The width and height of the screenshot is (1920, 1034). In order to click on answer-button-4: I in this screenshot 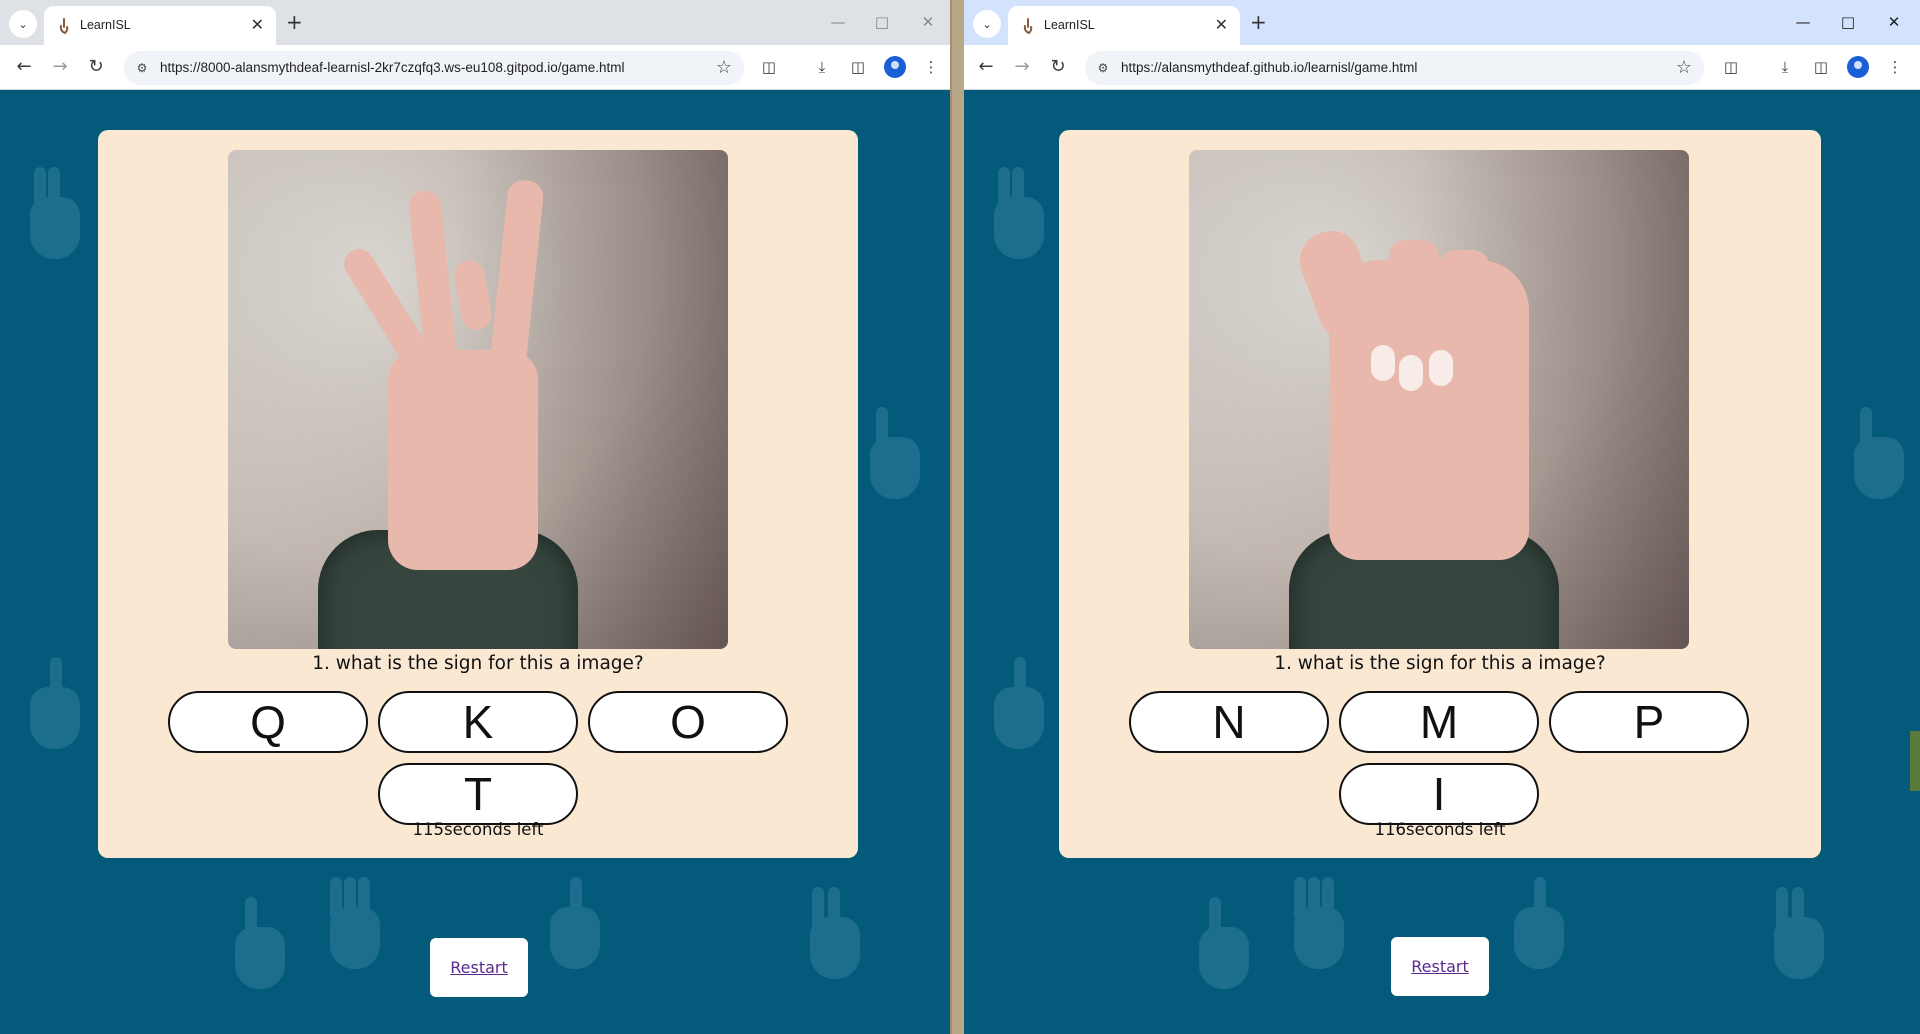, I will do `click(1439, 794)`.